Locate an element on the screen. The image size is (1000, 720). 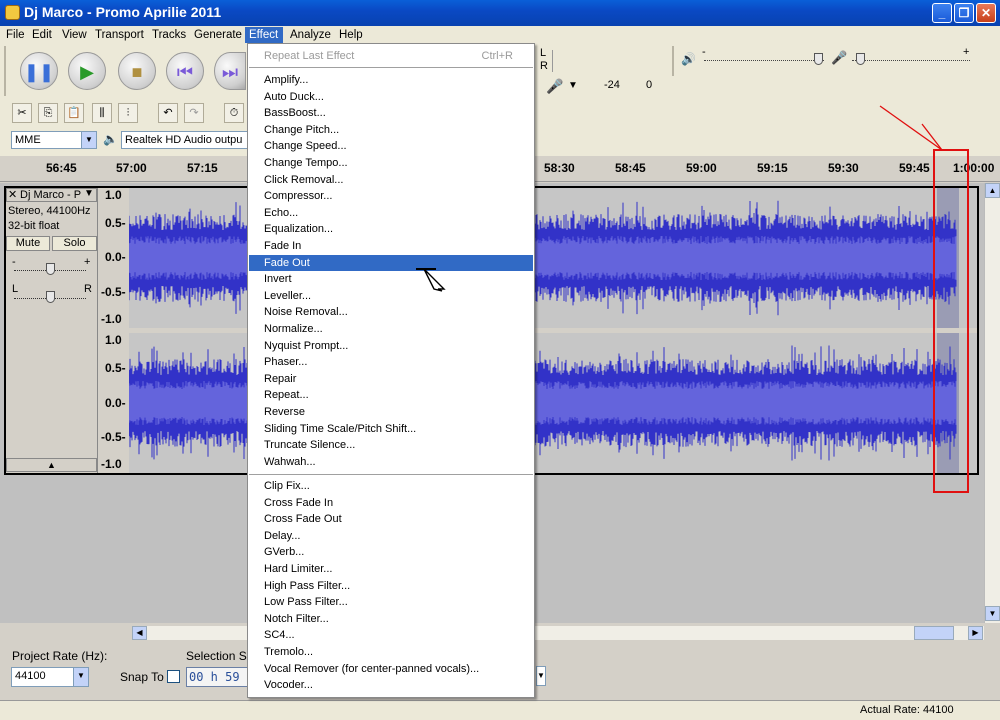
meter-db-label: -24 is located at coordinates (612, 85).